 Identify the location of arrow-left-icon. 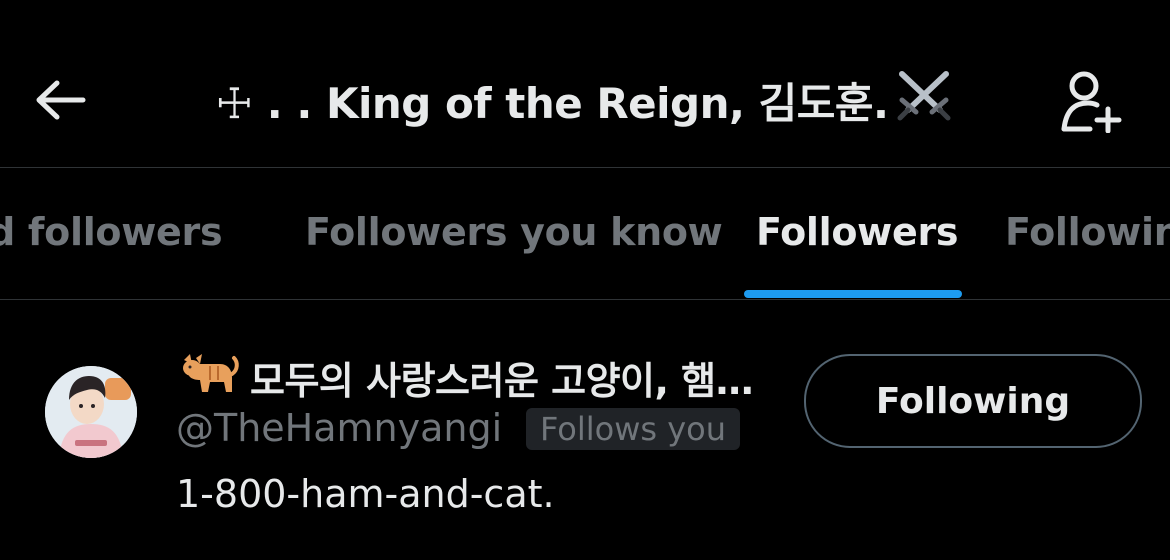
(61, 100).